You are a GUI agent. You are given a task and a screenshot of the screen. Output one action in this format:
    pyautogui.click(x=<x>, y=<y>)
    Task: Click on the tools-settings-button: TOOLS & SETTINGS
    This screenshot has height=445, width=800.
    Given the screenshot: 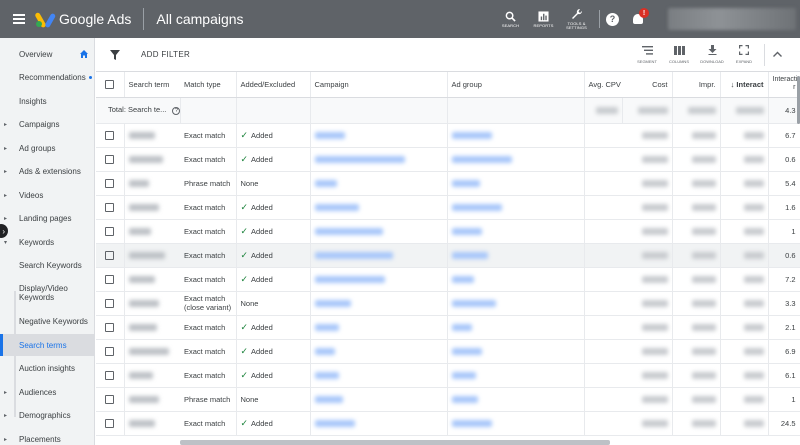 What is the action you would take?
    pyautogui.click(x=576, y=19)
    